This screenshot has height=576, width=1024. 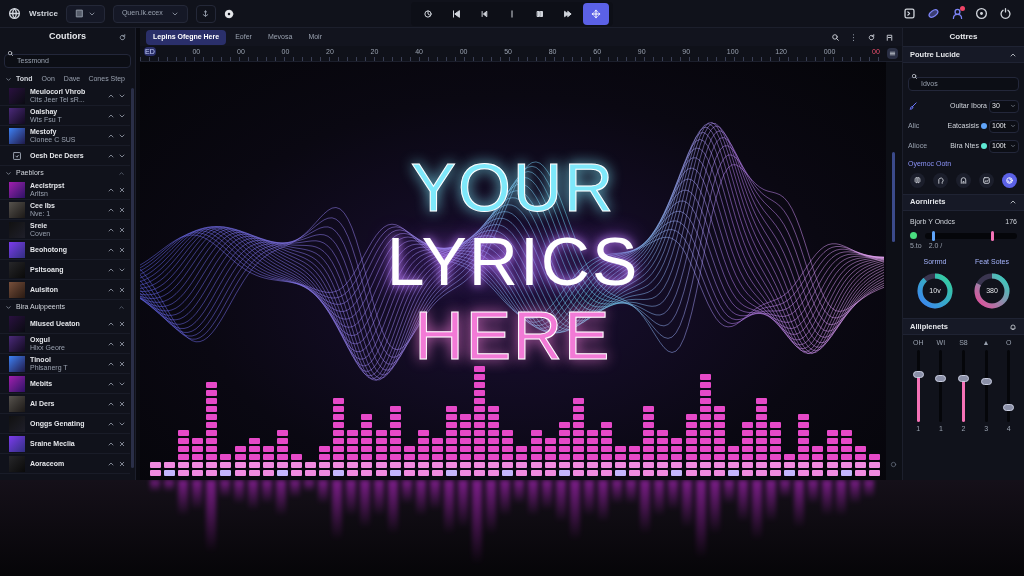 I want to click on panel-icon, so click(x=79, y=13).